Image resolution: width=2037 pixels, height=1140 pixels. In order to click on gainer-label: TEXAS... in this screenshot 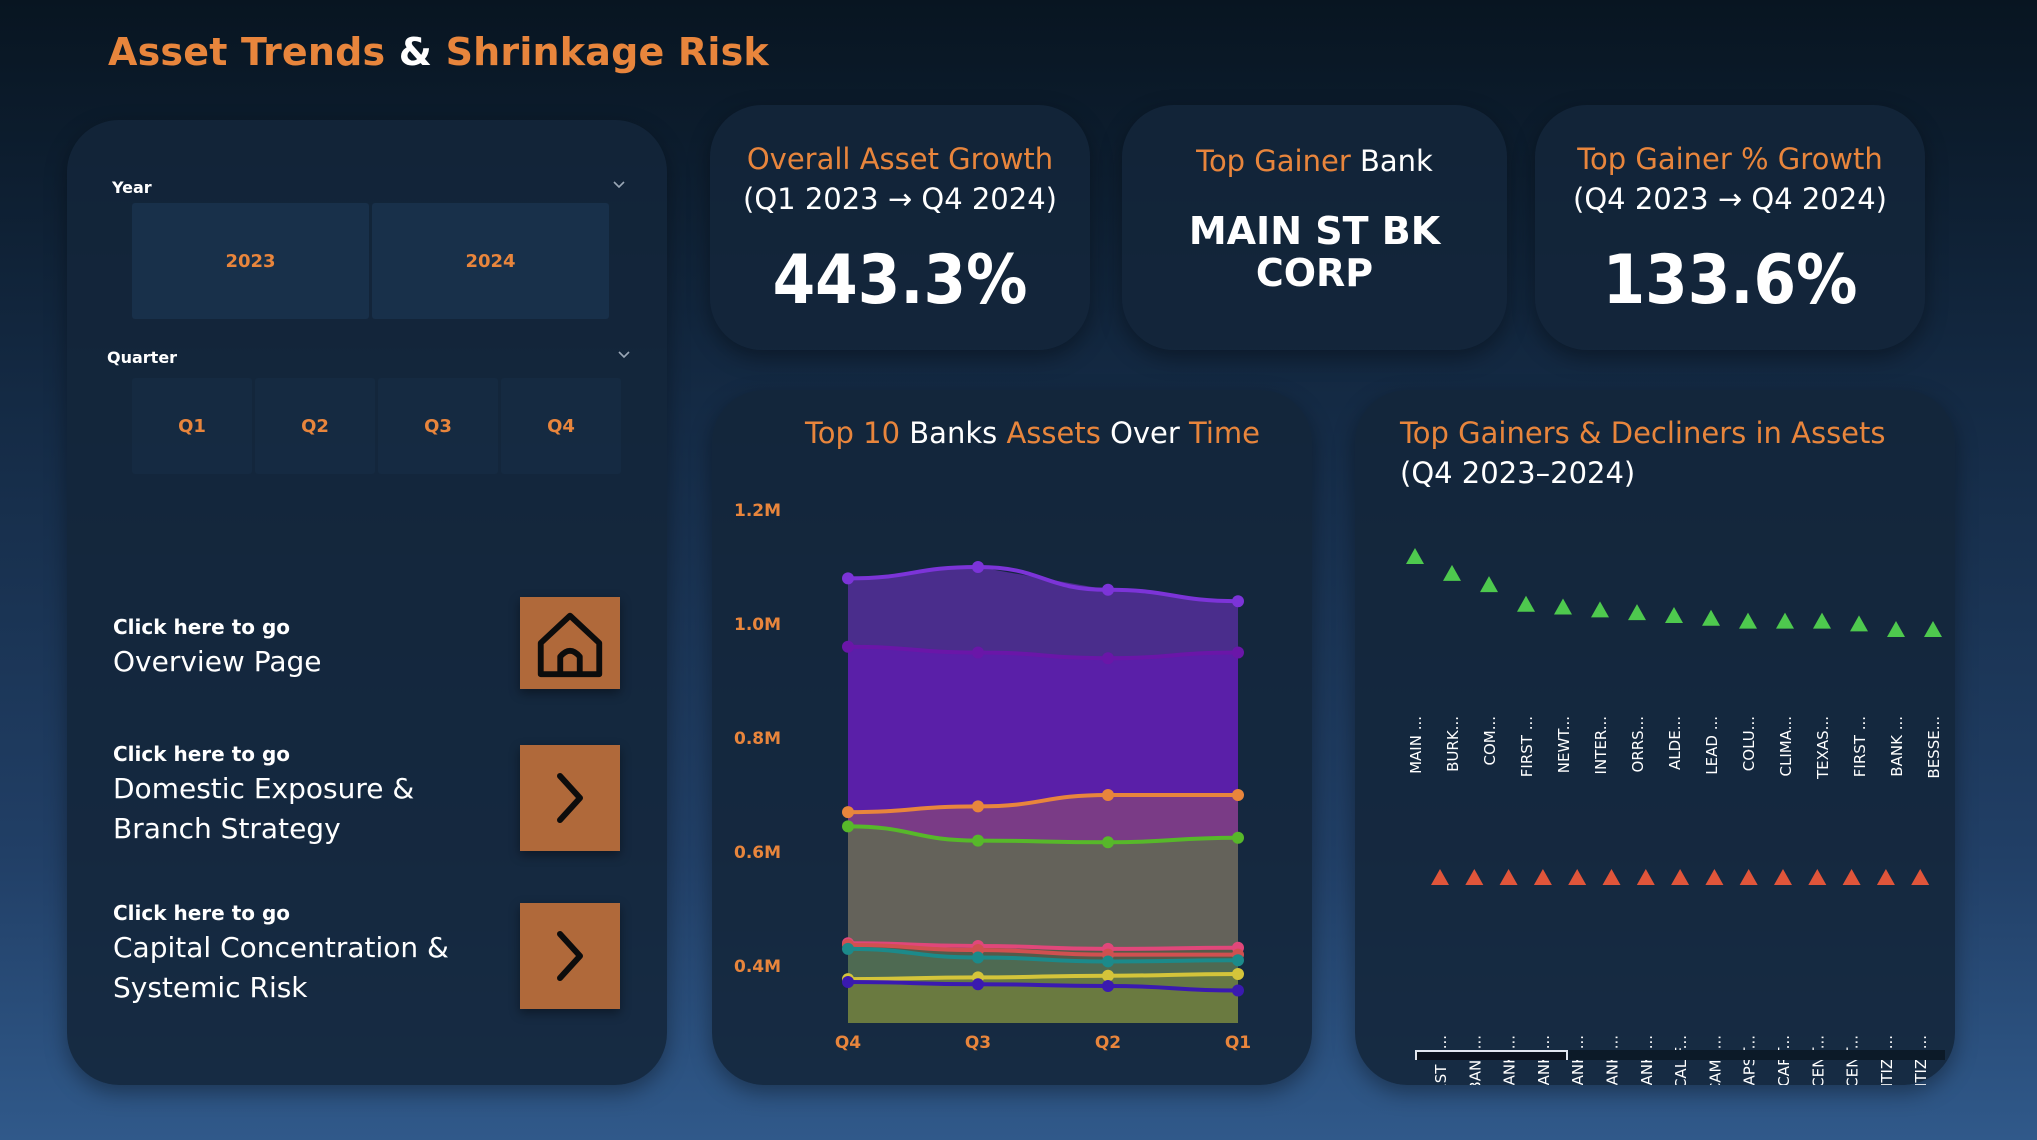, I will do `click(1823, 748)`.